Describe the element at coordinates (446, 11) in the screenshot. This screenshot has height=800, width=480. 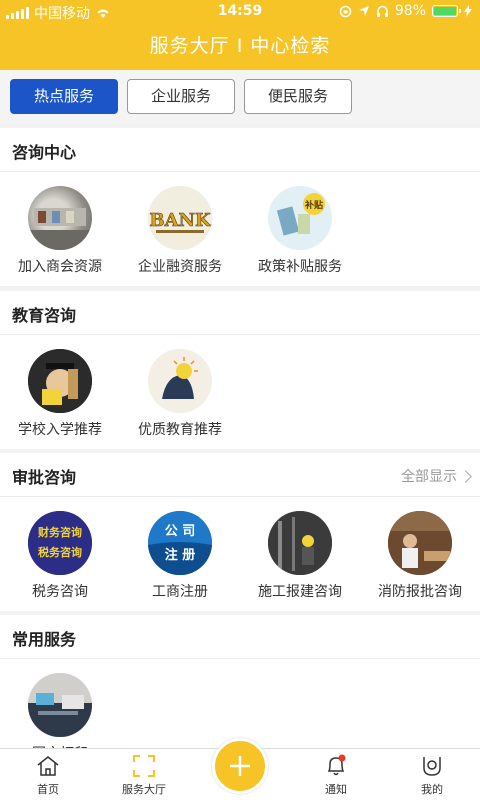
I see `battery-icon` at that location.